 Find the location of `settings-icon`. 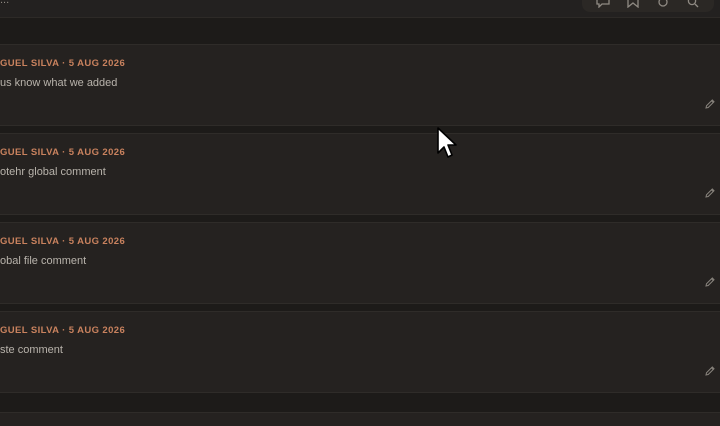

settings-icon is located at coordinates (663, 4).